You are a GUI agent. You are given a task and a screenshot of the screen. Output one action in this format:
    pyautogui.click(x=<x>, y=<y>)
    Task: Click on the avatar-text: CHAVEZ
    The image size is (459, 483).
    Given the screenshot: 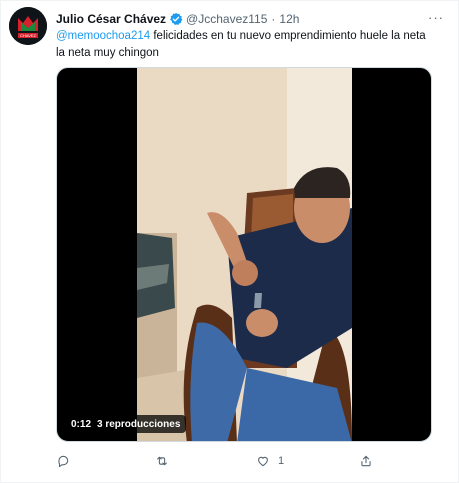 What is the action you would take?
    pyautogui.click(x=28, y=35)
    